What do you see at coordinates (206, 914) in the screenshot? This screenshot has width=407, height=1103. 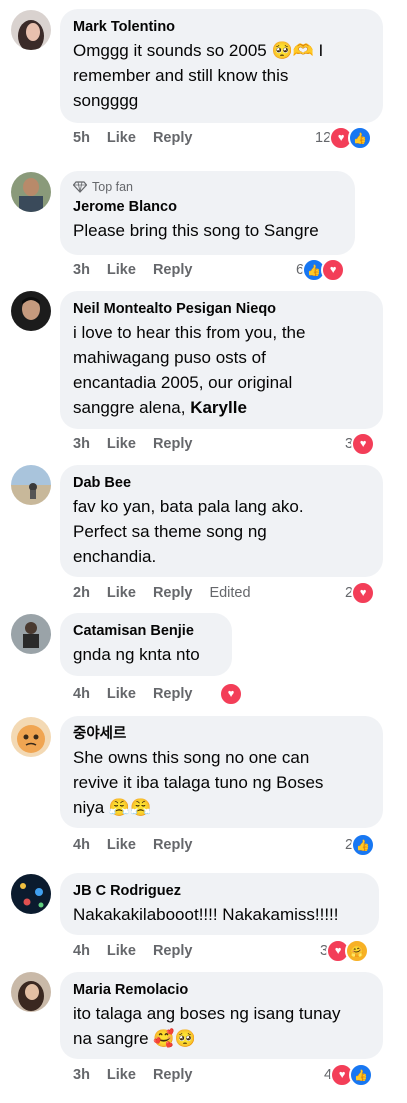 I see `comment-text: Nakakakilabooot!!!! Nakakamiss!!!!!` at bounding box center [206, 914].